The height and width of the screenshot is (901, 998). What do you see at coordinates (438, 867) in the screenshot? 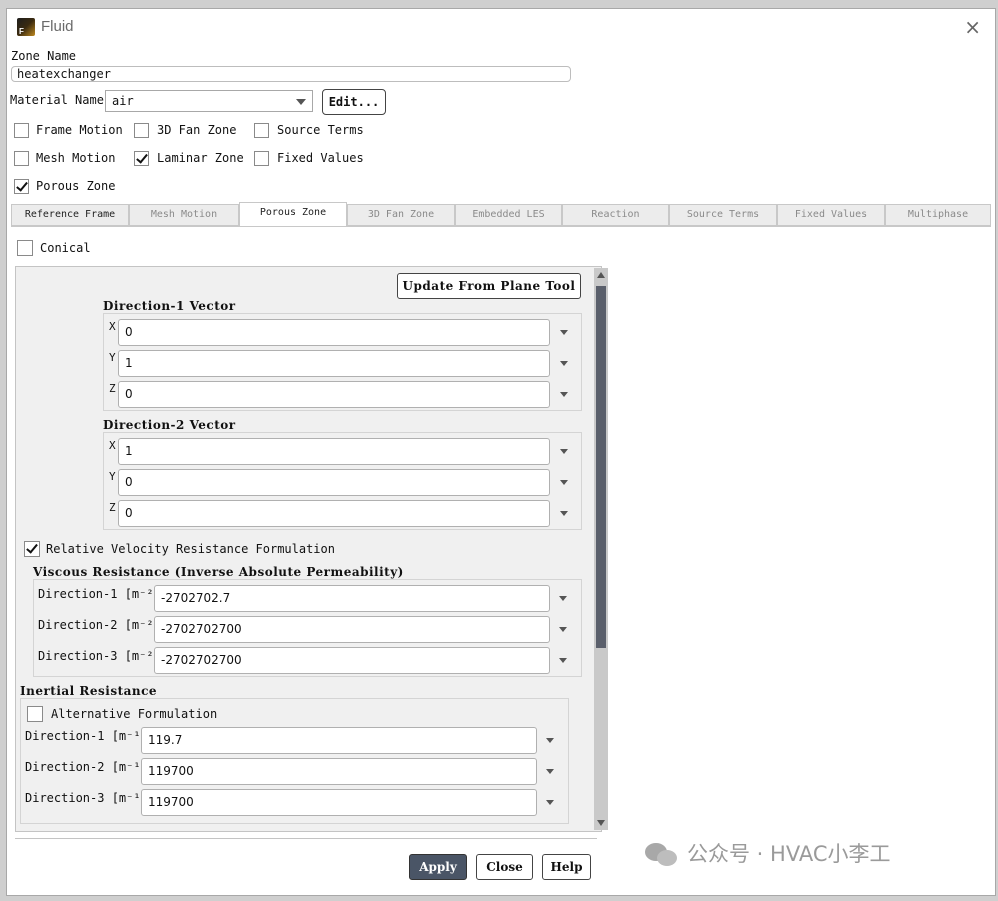
I see `apply-button: Apply` at bounding box center [438, 867].